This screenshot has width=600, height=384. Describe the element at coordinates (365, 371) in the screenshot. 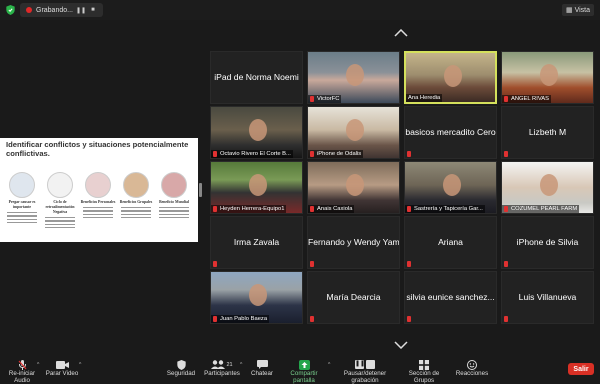

I see `recording-button: ❚❚ Pausar/detener grabación` at that location.